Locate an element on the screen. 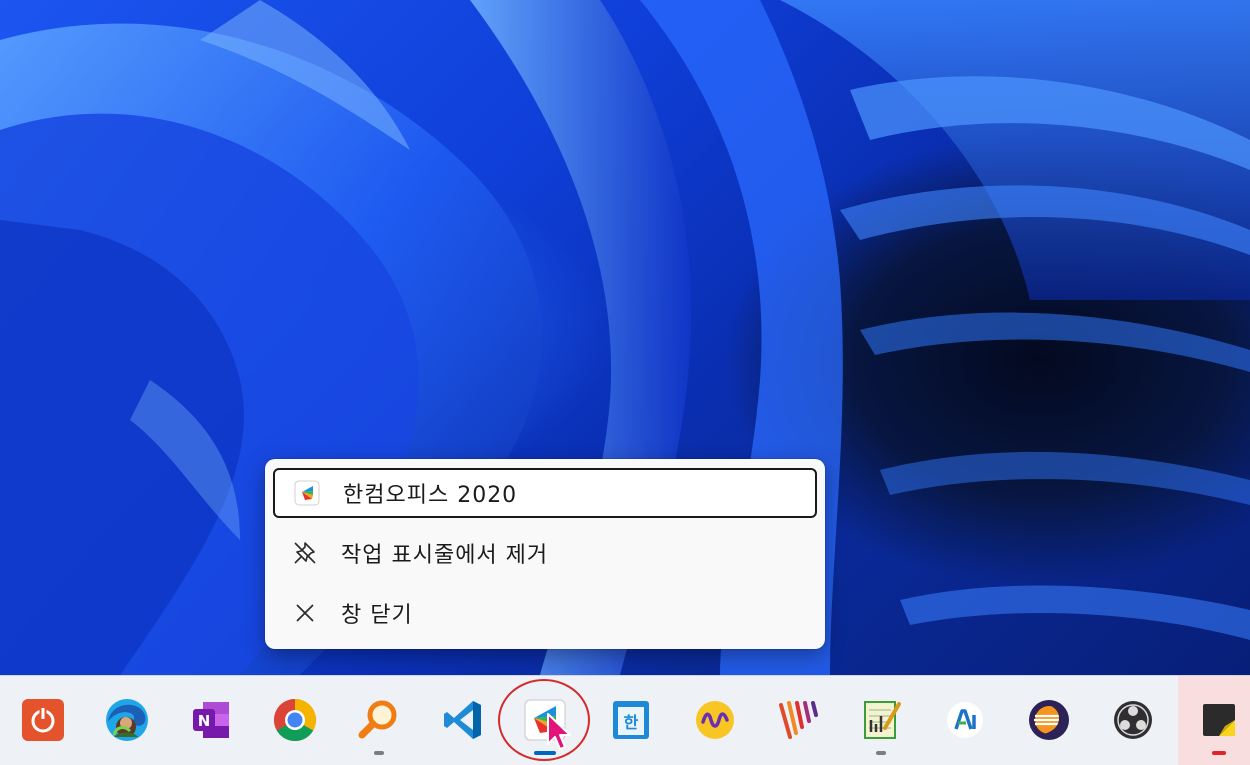 The height and width of the screenshot is (765, 1250). hangul-word-icon: 한 is located at coordinates (631, 720).